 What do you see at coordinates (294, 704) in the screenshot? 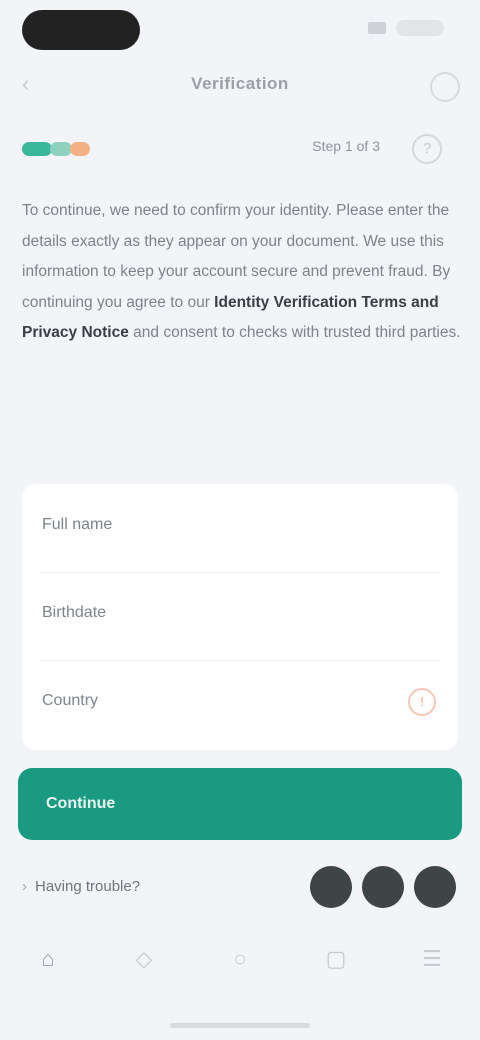
I see `country-input` at bounding box center [294, 704].